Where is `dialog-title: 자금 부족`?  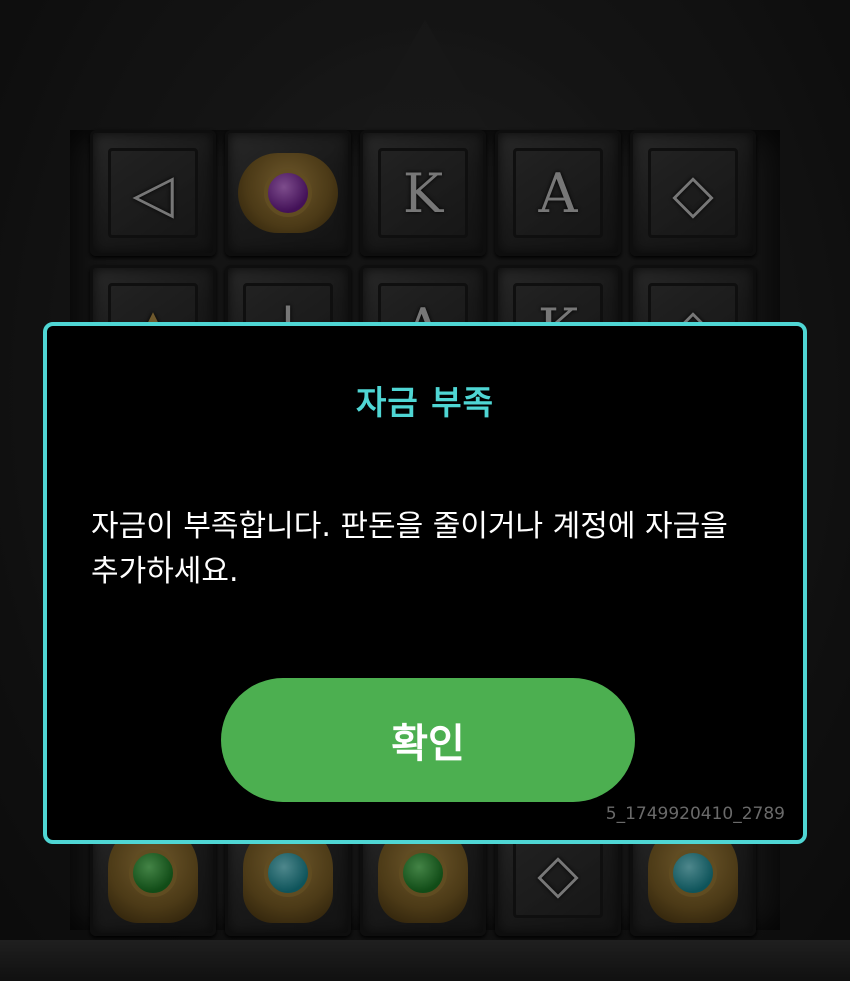
dialog-title: 자금 부족 is located at coordinates (425, 402).